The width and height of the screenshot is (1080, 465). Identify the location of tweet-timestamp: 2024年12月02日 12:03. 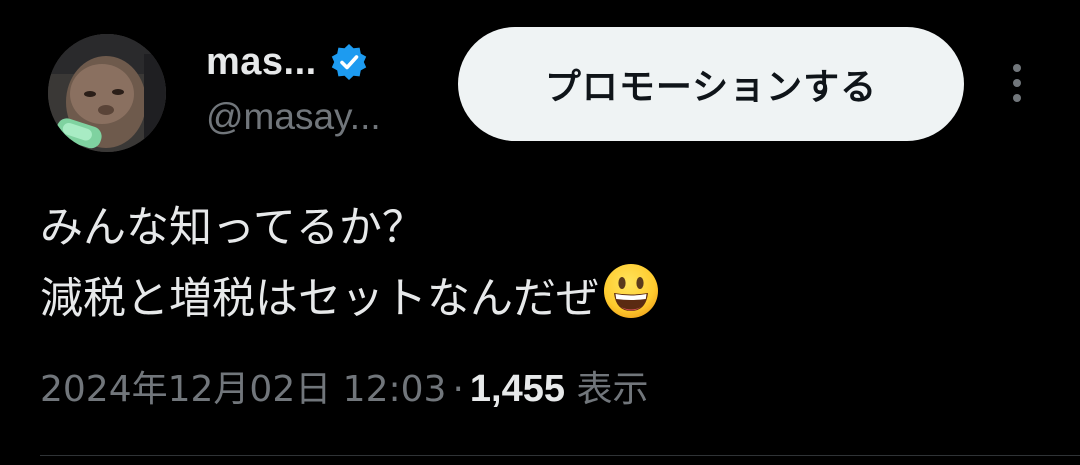
(243, 389).